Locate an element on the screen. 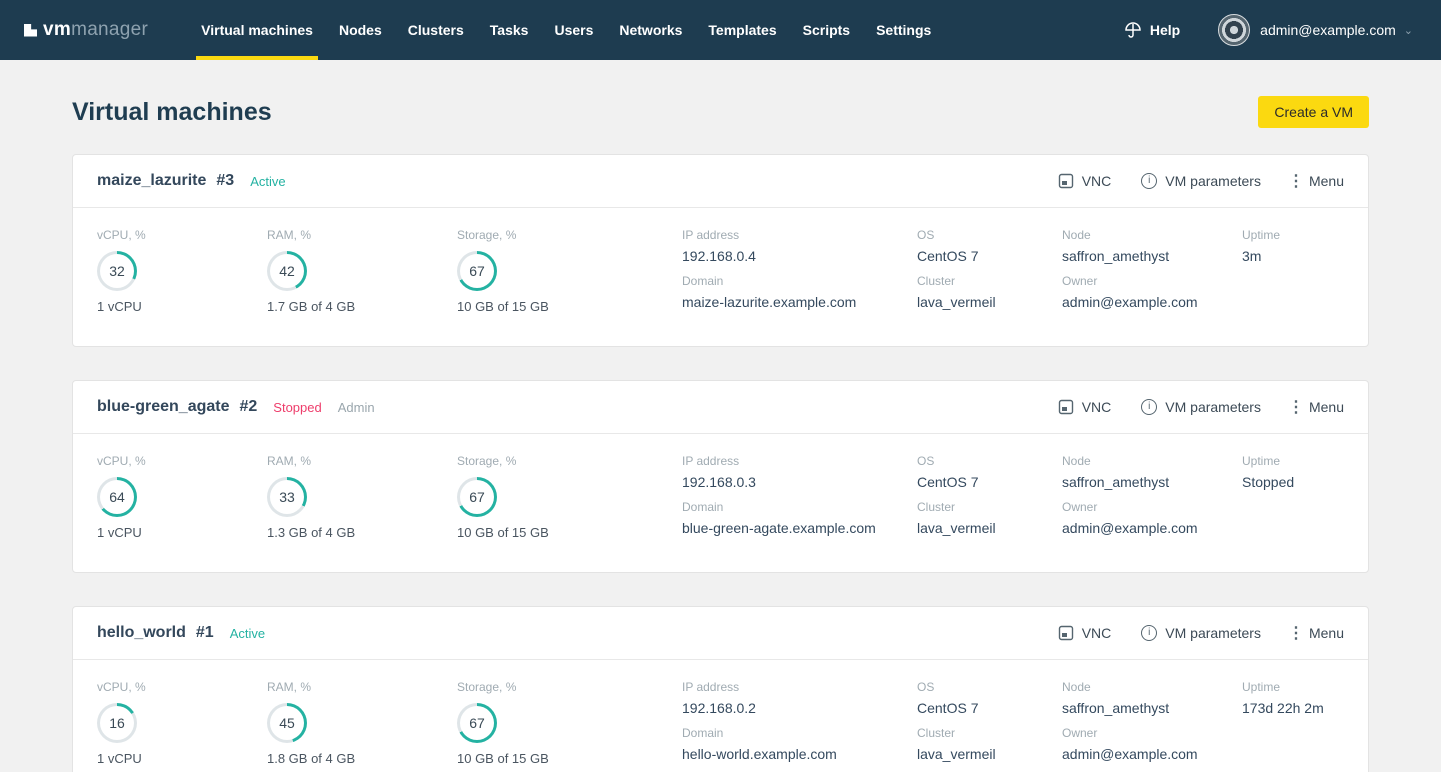  vm-name: maize_lazurite is located at coordinates (152, 180).